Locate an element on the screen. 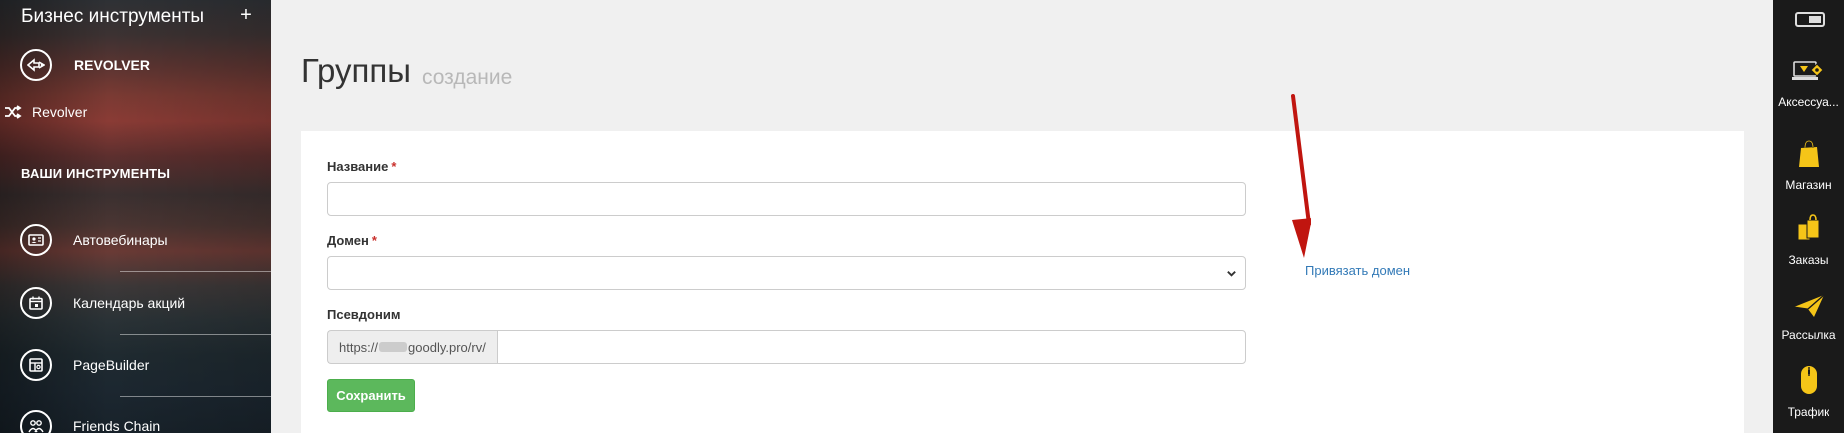  page-subtitle: создание is located at coordinates (467, 77).